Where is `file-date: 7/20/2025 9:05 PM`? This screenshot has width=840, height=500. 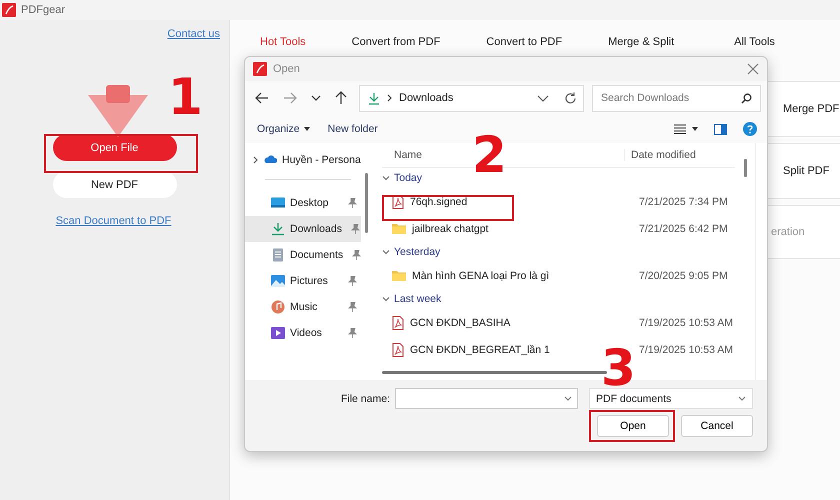
file-date: 7/20/2025 9:05 PM is located at coordinates (684, 276).